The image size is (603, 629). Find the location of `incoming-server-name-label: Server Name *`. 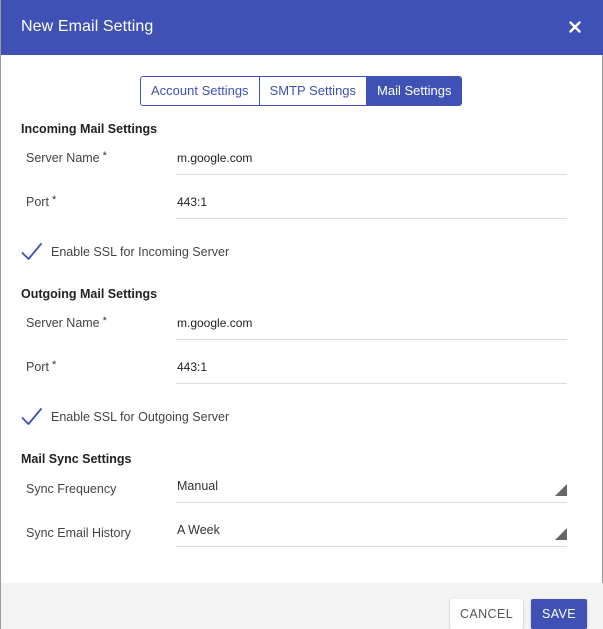

incoming-server-name-label: Server Name * is located at coordinates (66, 157).